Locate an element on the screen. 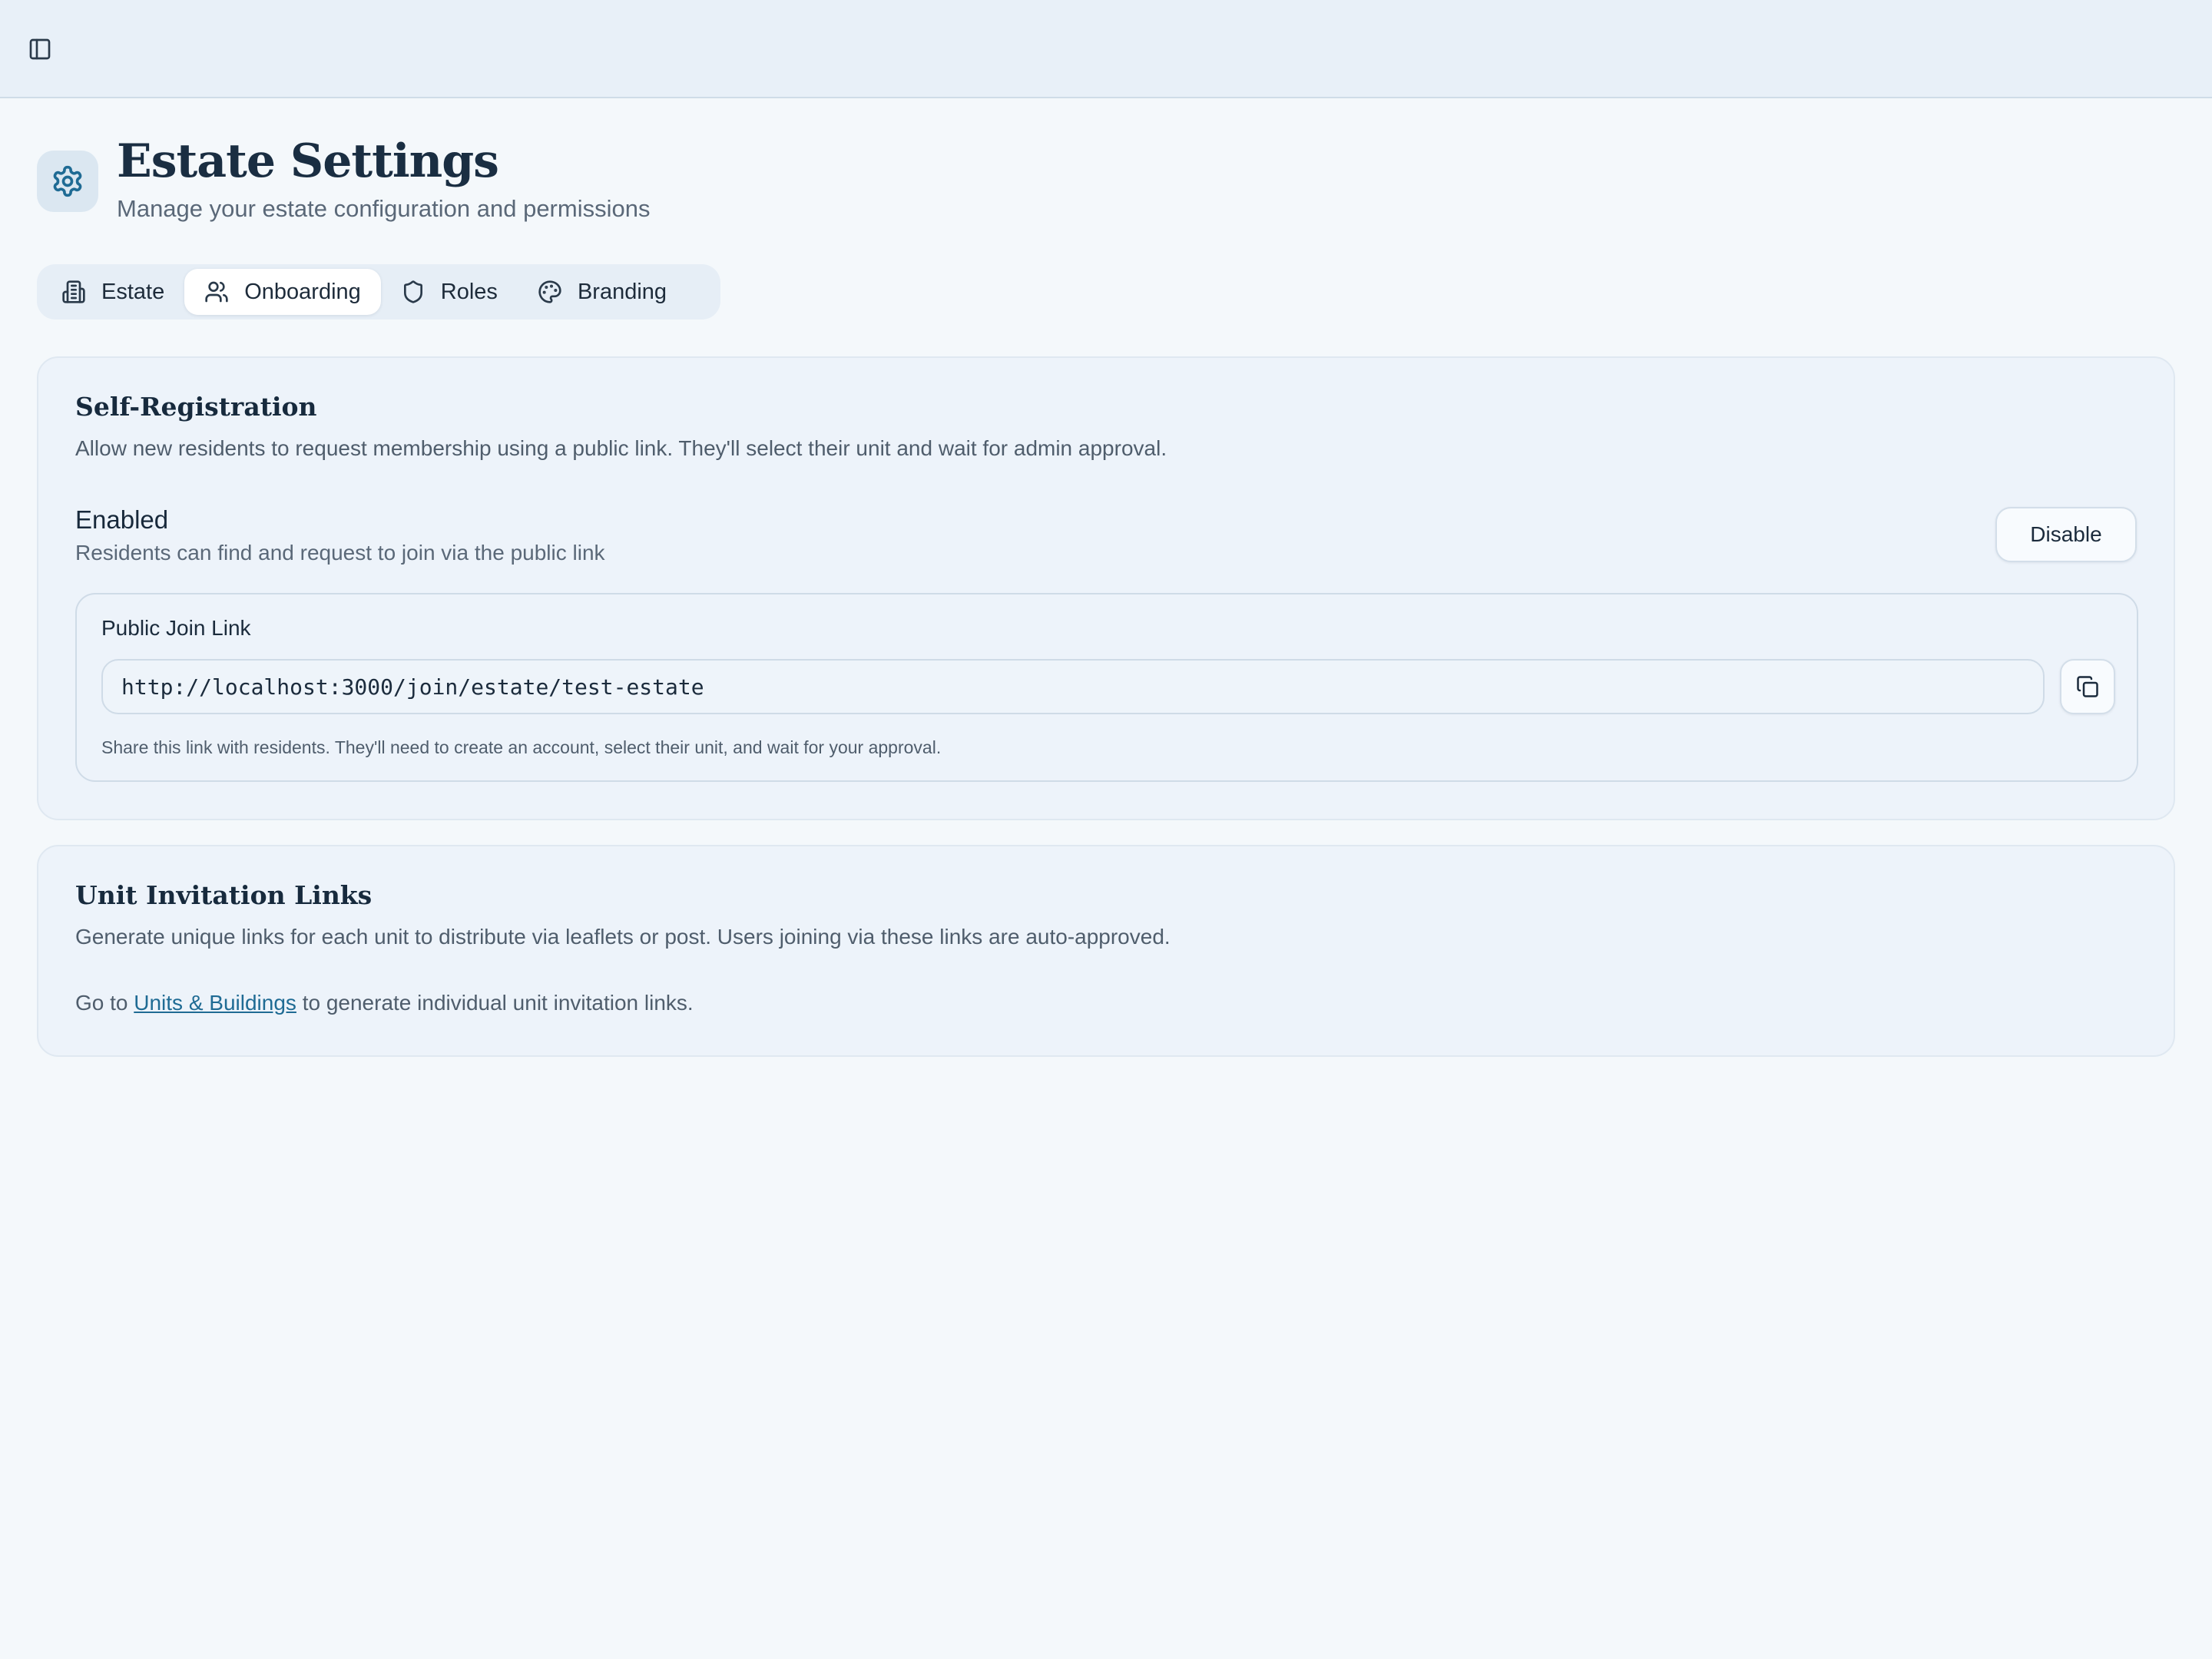 This screenshot has height=1659, width=2212. copy-link-button is located at coordinates (2088, 686).